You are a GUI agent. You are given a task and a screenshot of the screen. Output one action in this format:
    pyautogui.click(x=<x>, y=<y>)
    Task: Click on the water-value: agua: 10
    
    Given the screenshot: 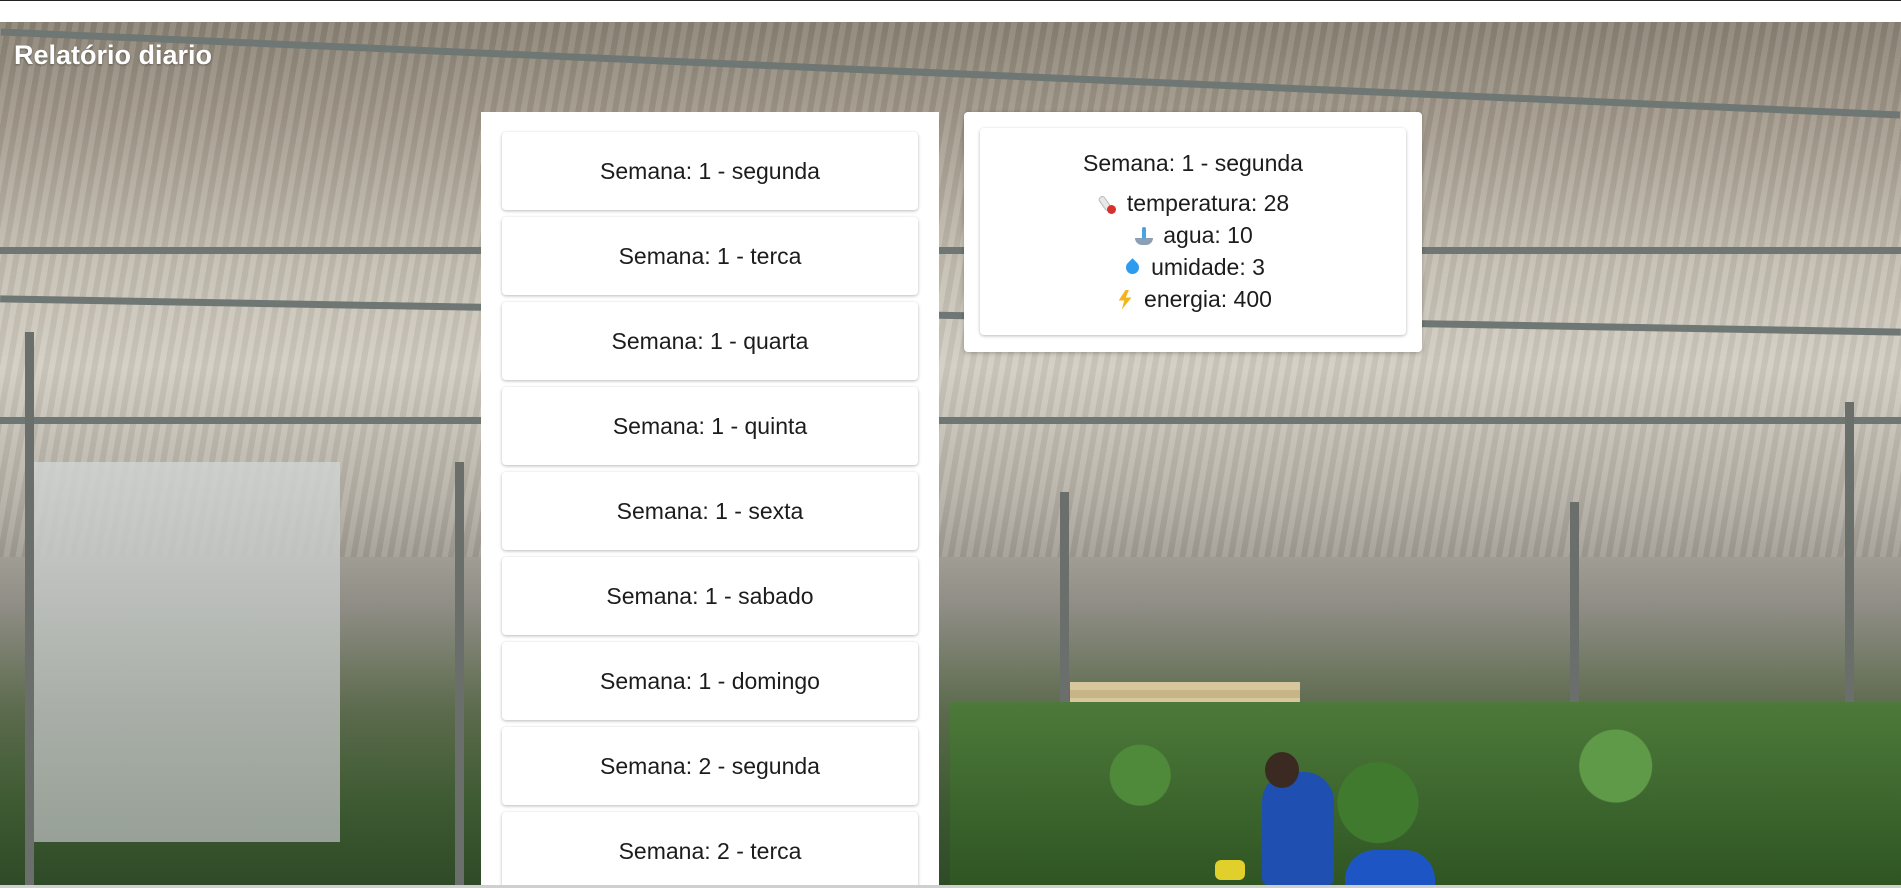 What is the action you would take?
    pyautogui.click(x=1208, y=235)
    